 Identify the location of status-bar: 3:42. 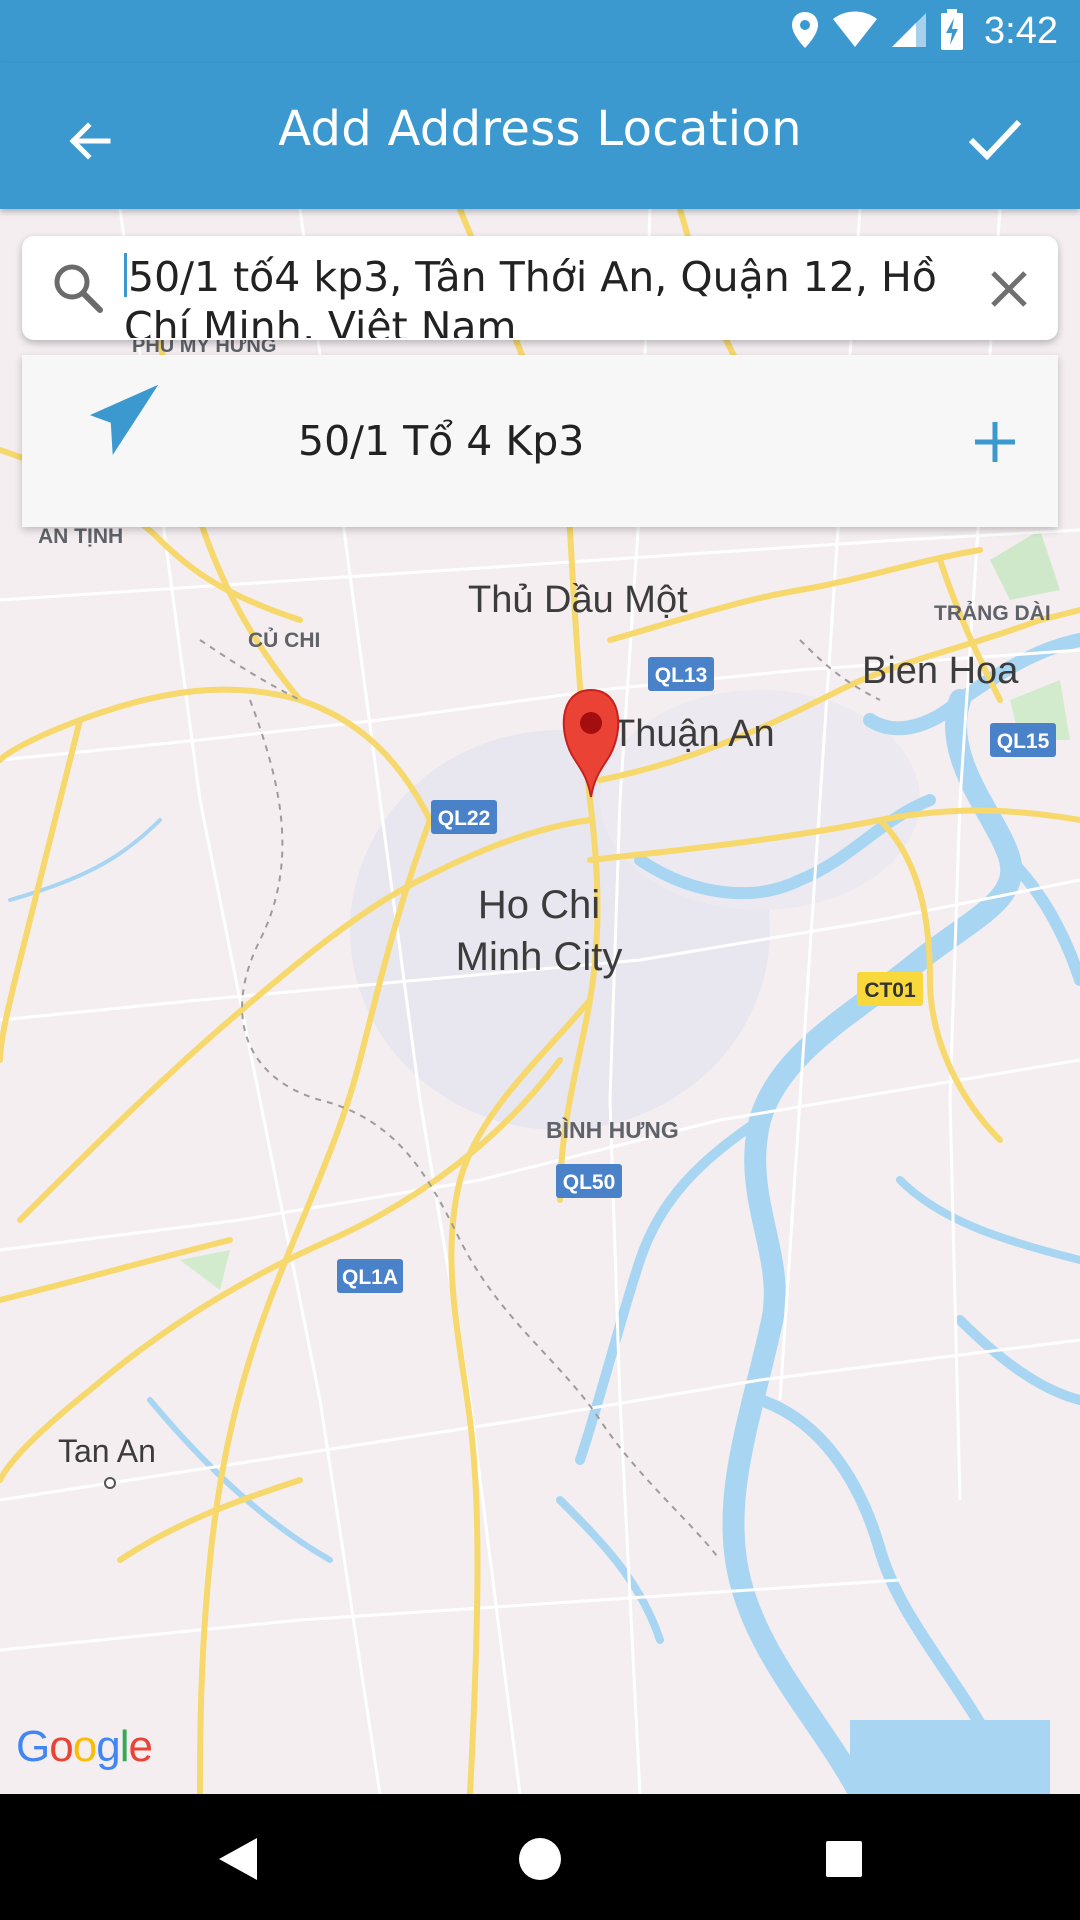
(540, 31).